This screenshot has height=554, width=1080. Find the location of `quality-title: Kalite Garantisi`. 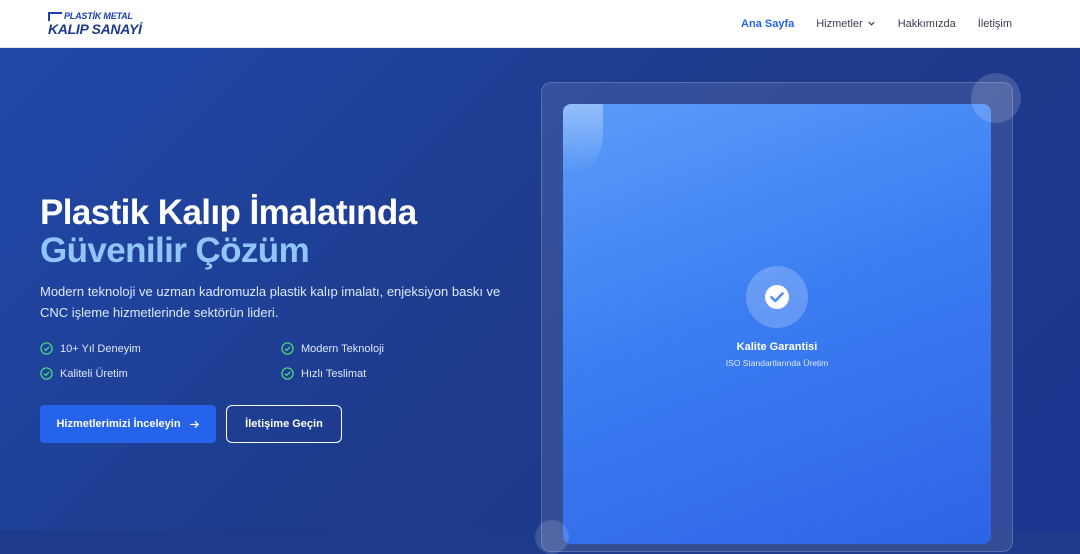

quality-title: Kalite Garantisi is located at coordinates (777, 347).